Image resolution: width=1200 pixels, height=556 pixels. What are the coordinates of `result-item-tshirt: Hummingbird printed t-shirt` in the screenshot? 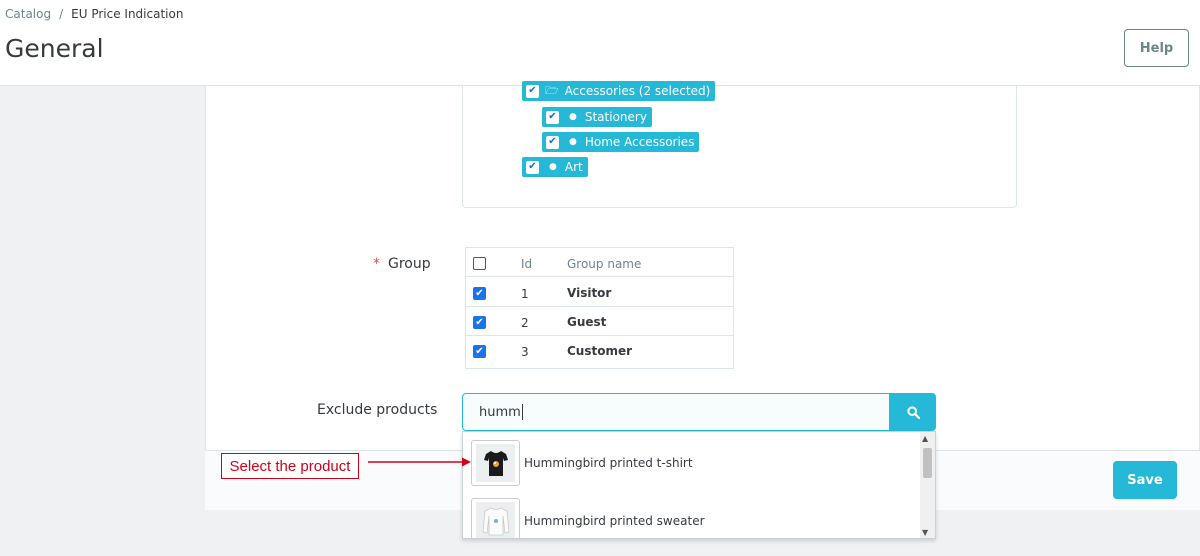 It's located at (691, 463).